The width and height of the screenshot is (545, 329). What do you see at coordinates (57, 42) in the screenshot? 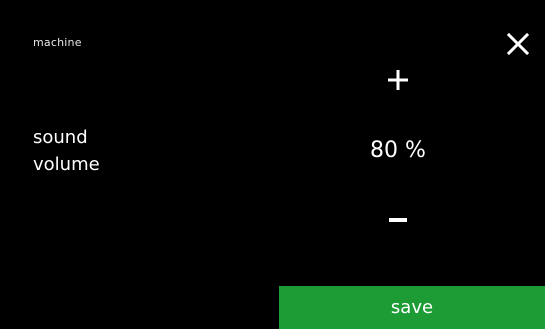
I see `breadcrumb: machine` at bounding box center [57, 42].